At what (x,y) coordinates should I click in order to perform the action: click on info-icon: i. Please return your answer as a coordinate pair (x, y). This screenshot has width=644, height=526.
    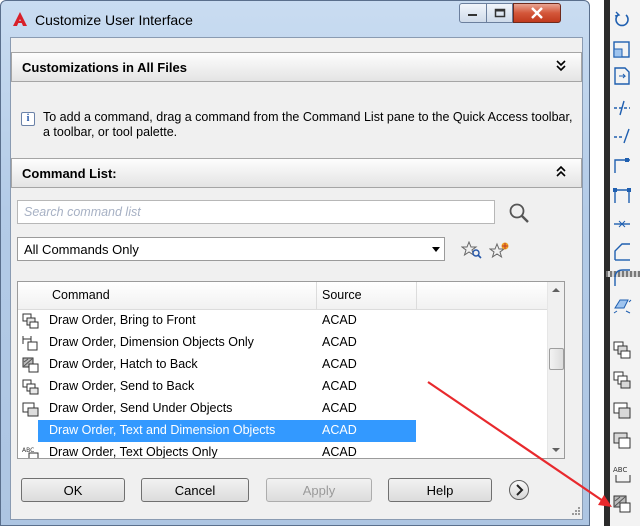
    Looking at the image, I should click on (28, 119).